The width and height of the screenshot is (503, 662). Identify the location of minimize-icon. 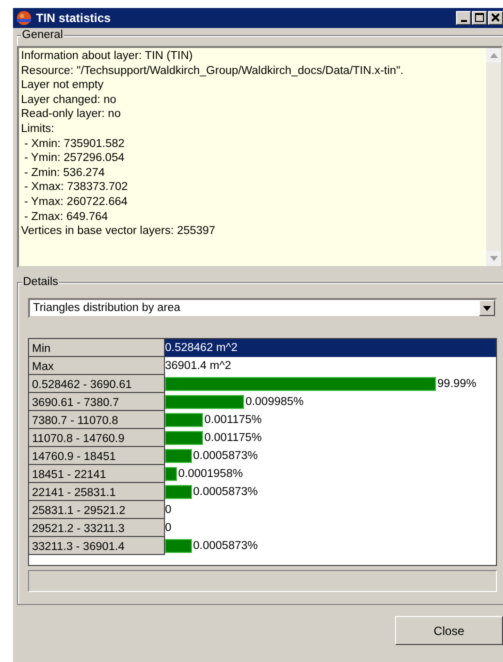
(463, 21).